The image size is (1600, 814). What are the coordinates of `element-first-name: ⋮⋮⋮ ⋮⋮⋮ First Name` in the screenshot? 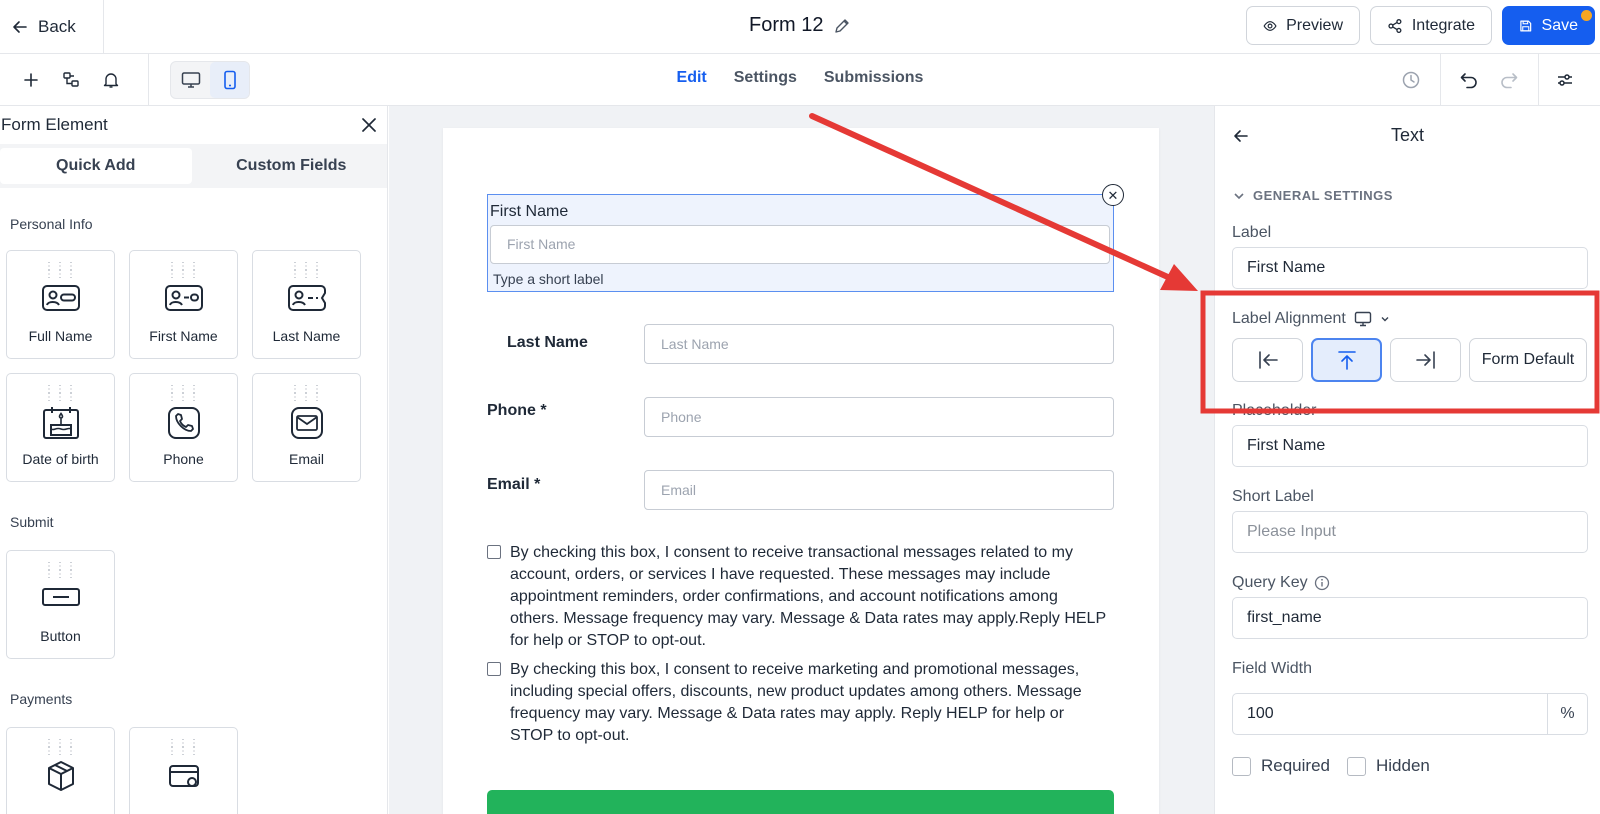 It's located at (183, 304).